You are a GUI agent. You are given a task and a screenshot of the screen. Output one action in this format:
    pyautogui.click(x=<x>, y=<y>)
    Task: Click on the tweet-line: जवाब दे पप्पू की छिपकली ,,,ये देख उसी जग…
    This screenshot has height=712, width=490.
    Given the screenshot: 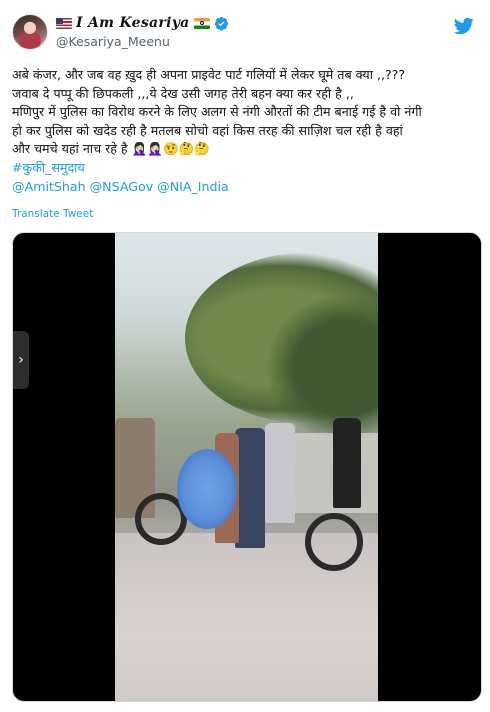 What is the action you would take?
    pyautogui.click(x=183, y=93)
    